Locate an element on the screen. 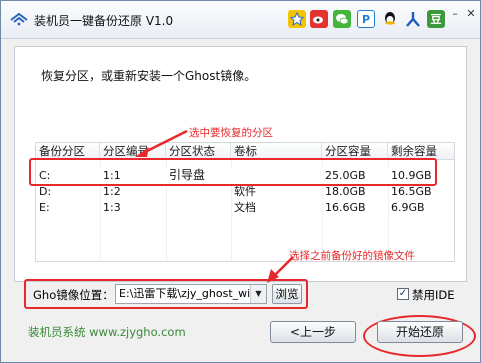 This screenshot has width=481, height=363. svg-text: P is located at coordinates (366, 19).